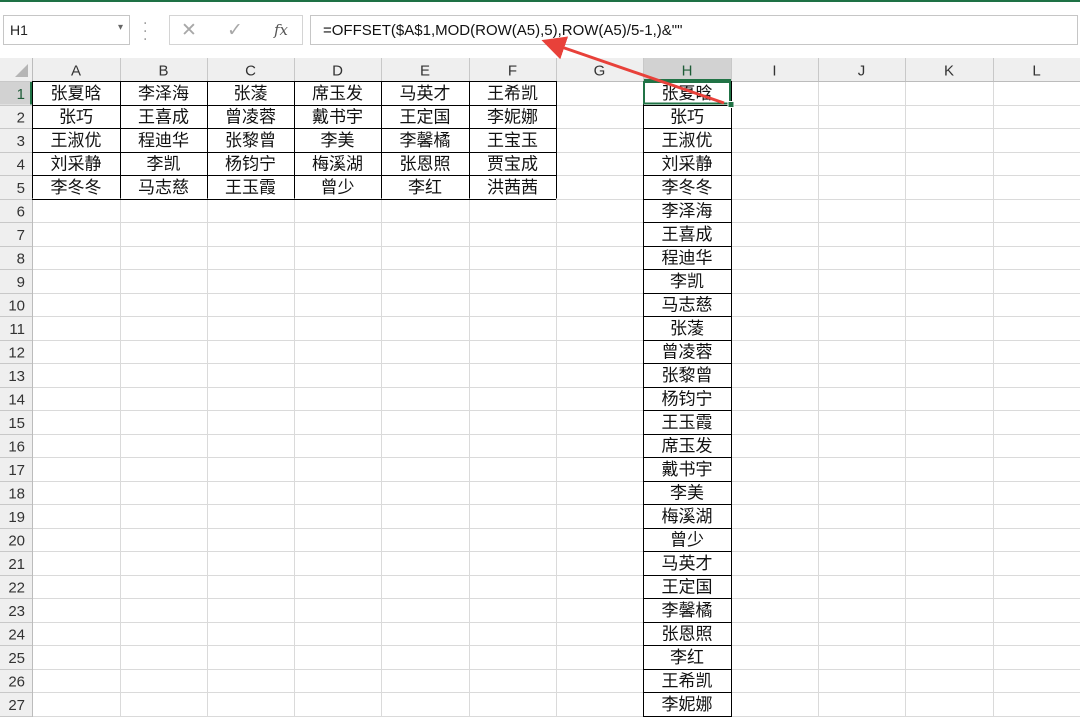 Image resolution: width=1080 pixels, height=717 pixels. Describe the element at coordinates (16, 658) in the screenshot. I see `row-header-25: 25` at that location.